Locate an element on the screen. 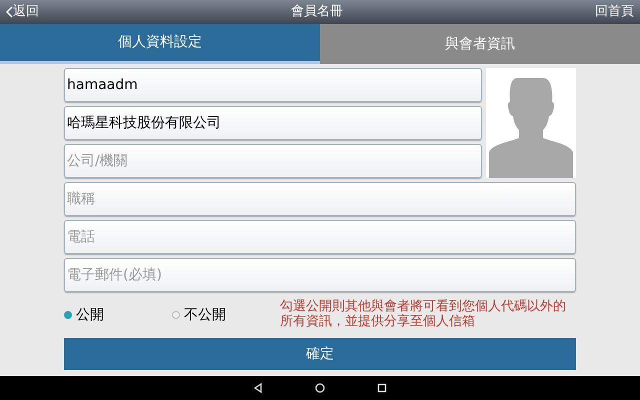  recents-square-icon is located at coordinates (382, 388).